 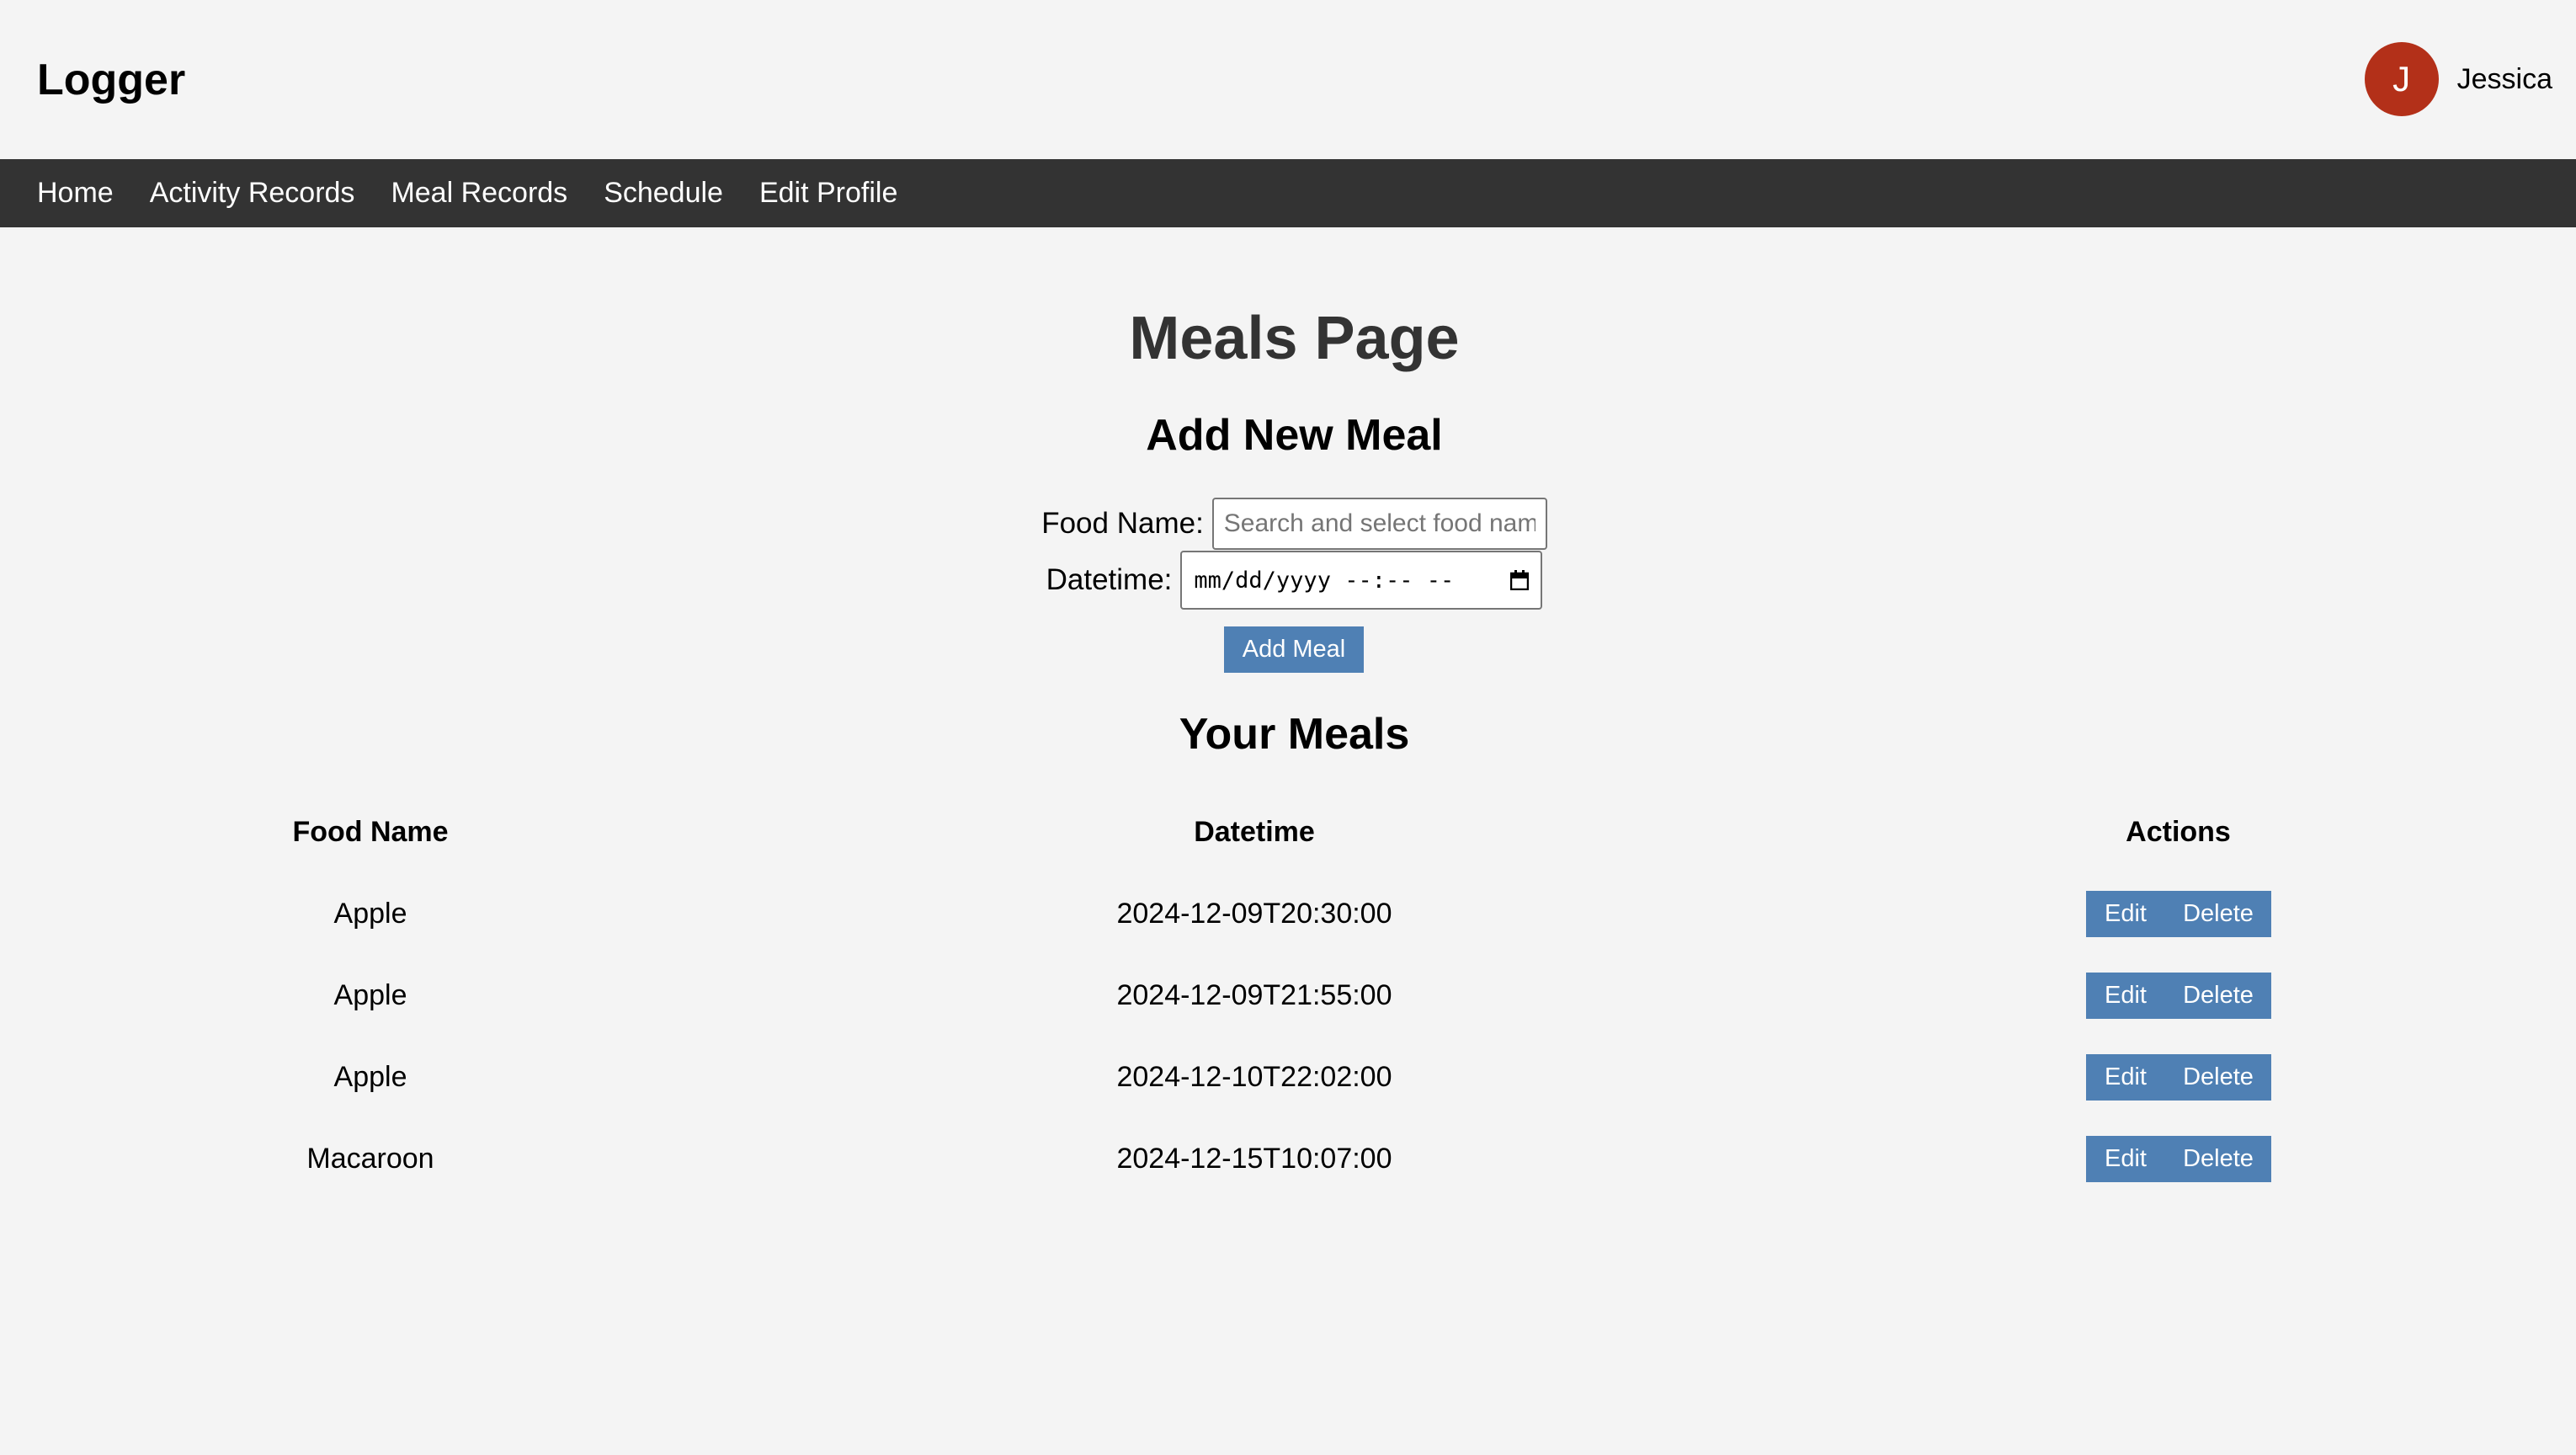 I want to click on nav-schedule: Schedule, so click(x=663, y=193).